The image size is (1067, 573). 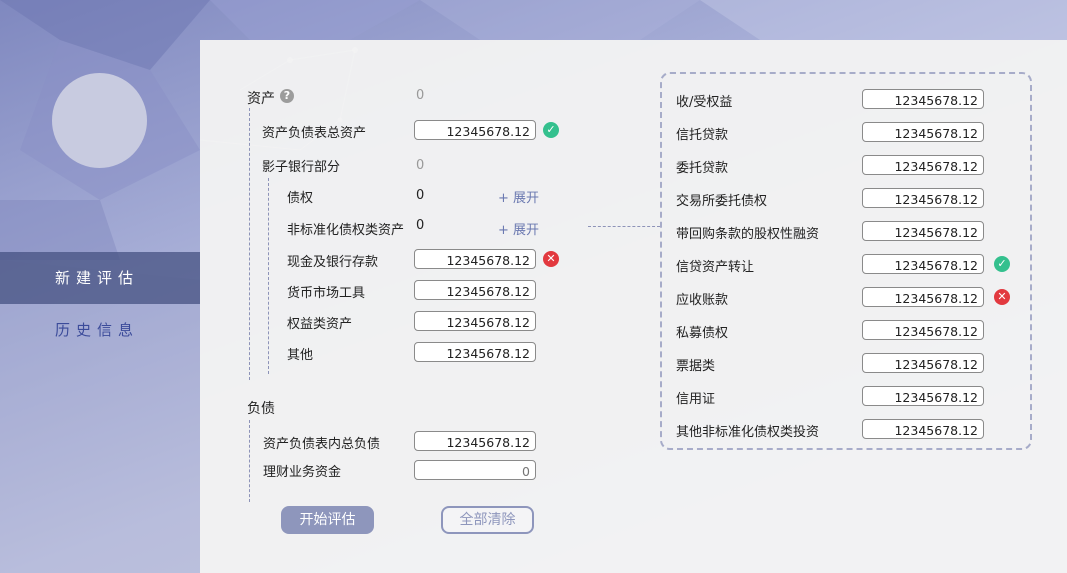 I want to click on wealth-funds-input, so click(x=475, y=470).